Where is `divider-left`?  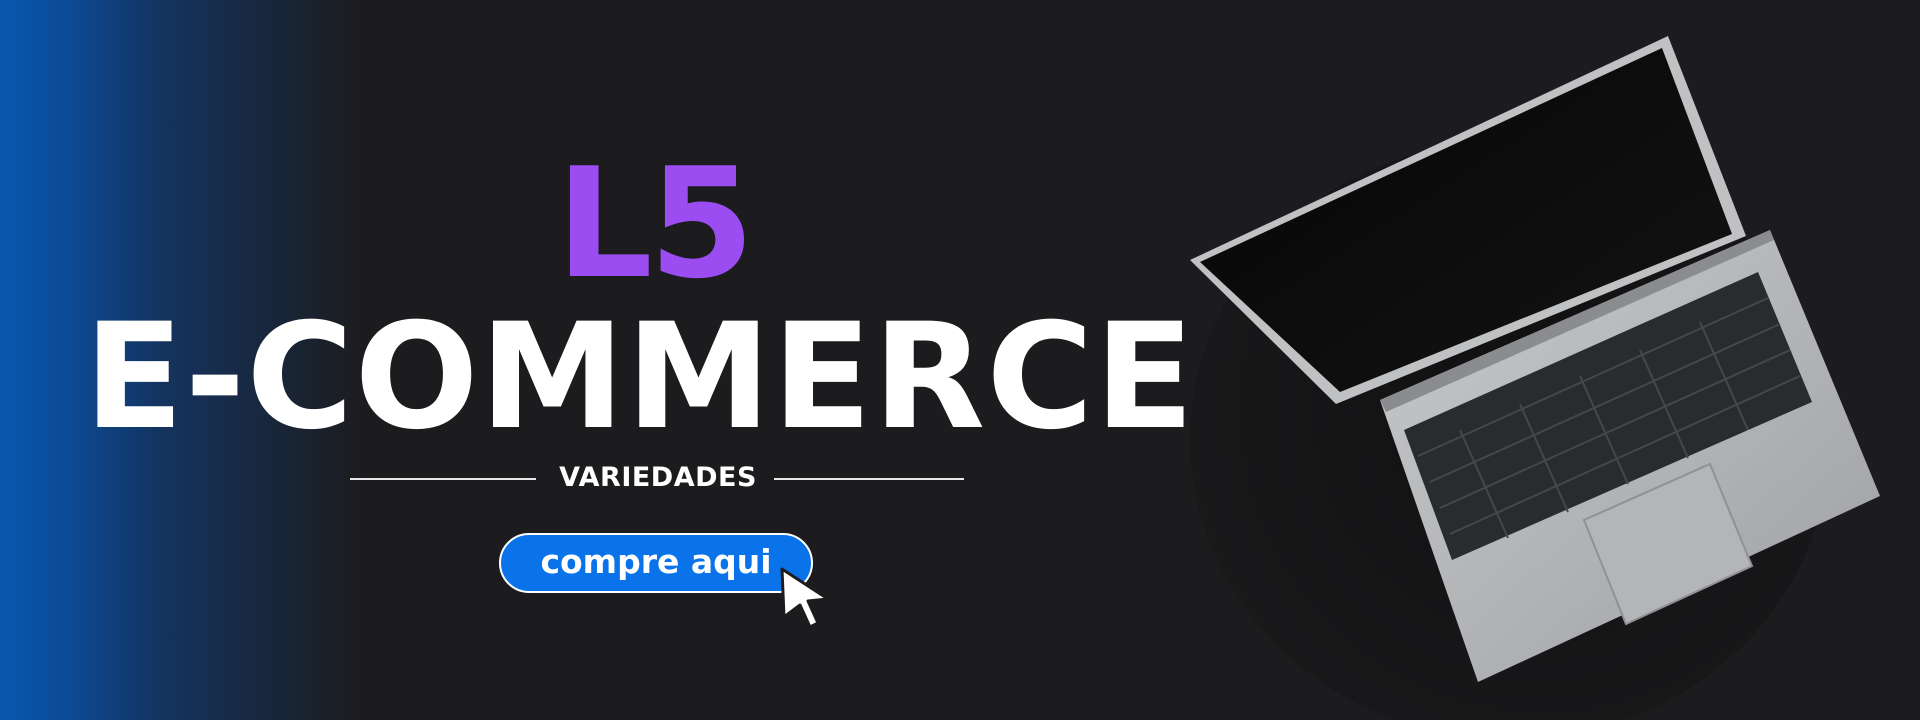
divider-left is located at coordinates (443, 479).